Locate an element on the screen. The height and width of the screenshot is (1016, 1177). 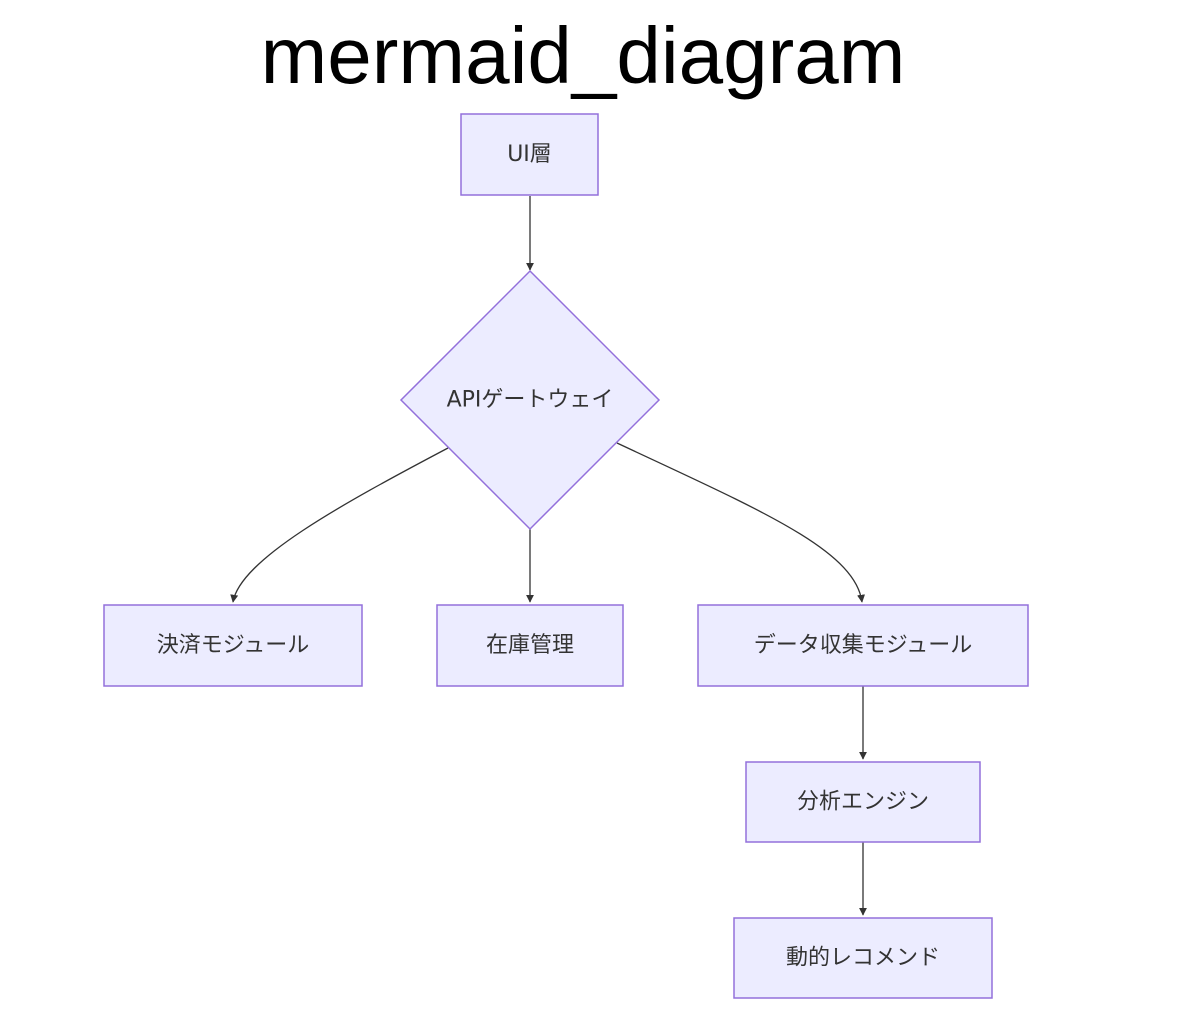
node-api-gateway: APIゲートウェイ is located at coordinates (530, 400).